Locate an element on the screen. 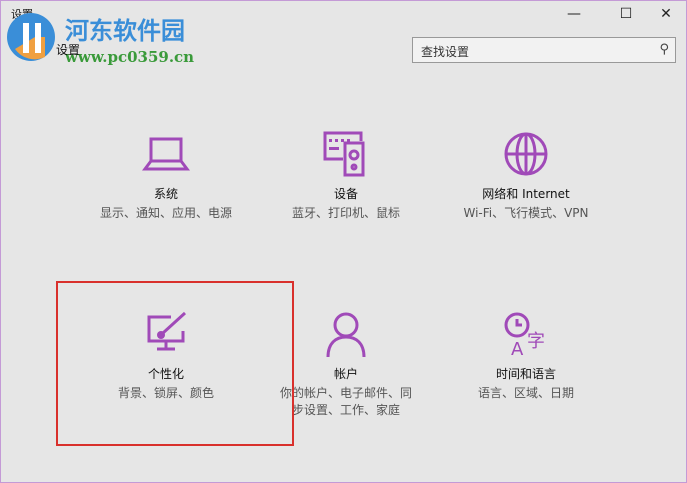 The image size is (687, 483). tile-time-language: A字 时间和语言 语言、区域、日期 is located at coordinates (526, 356).